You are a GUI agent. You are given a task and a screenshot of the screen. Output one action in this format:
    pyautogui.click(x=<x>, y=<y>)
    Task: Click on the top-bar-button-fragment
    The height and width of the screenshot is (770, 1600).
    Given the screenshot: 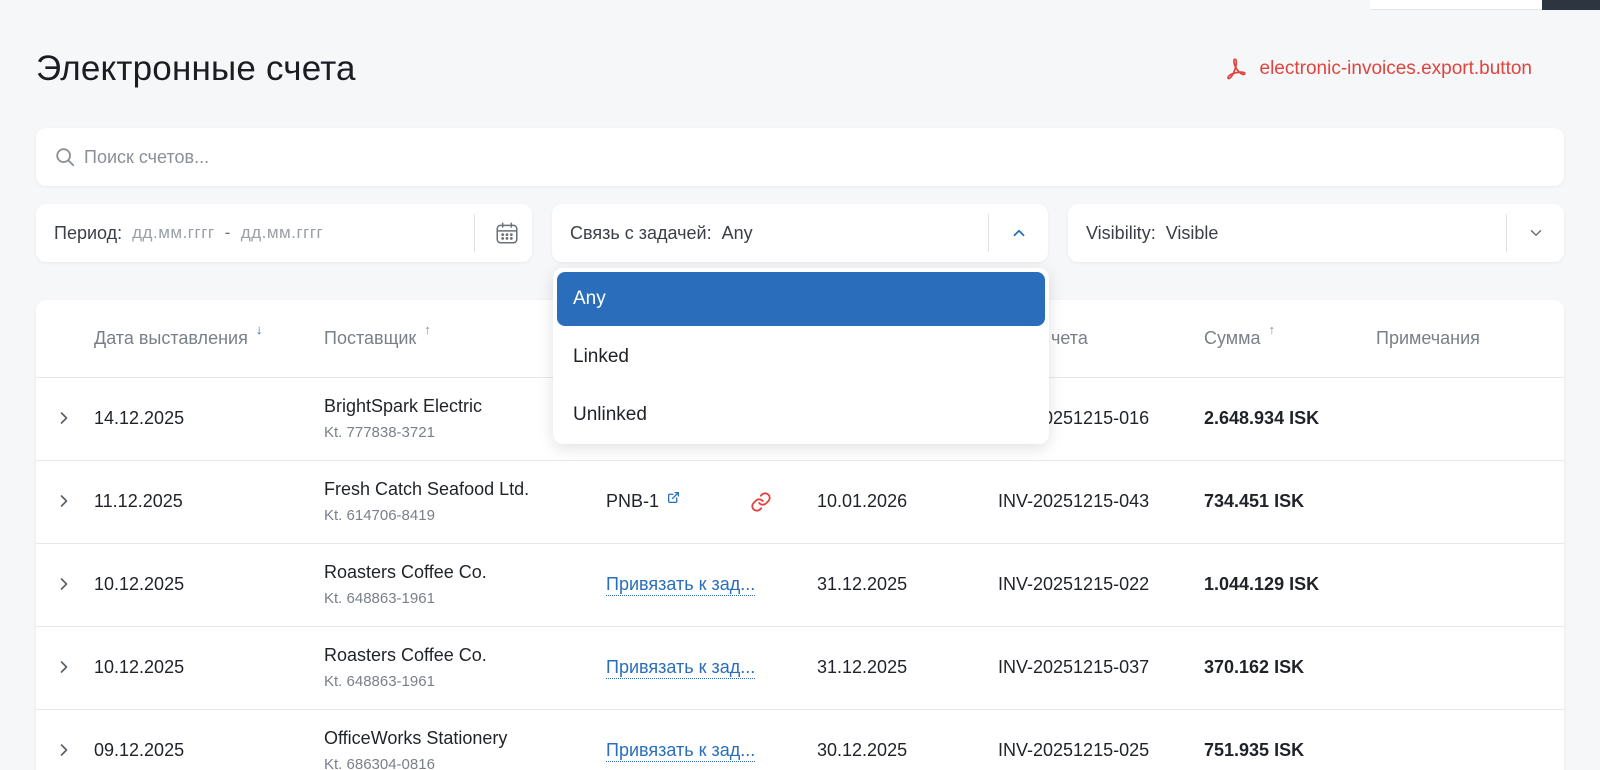 What is the action you would take?
    pyautogui.click(x=1571, y=5)
    